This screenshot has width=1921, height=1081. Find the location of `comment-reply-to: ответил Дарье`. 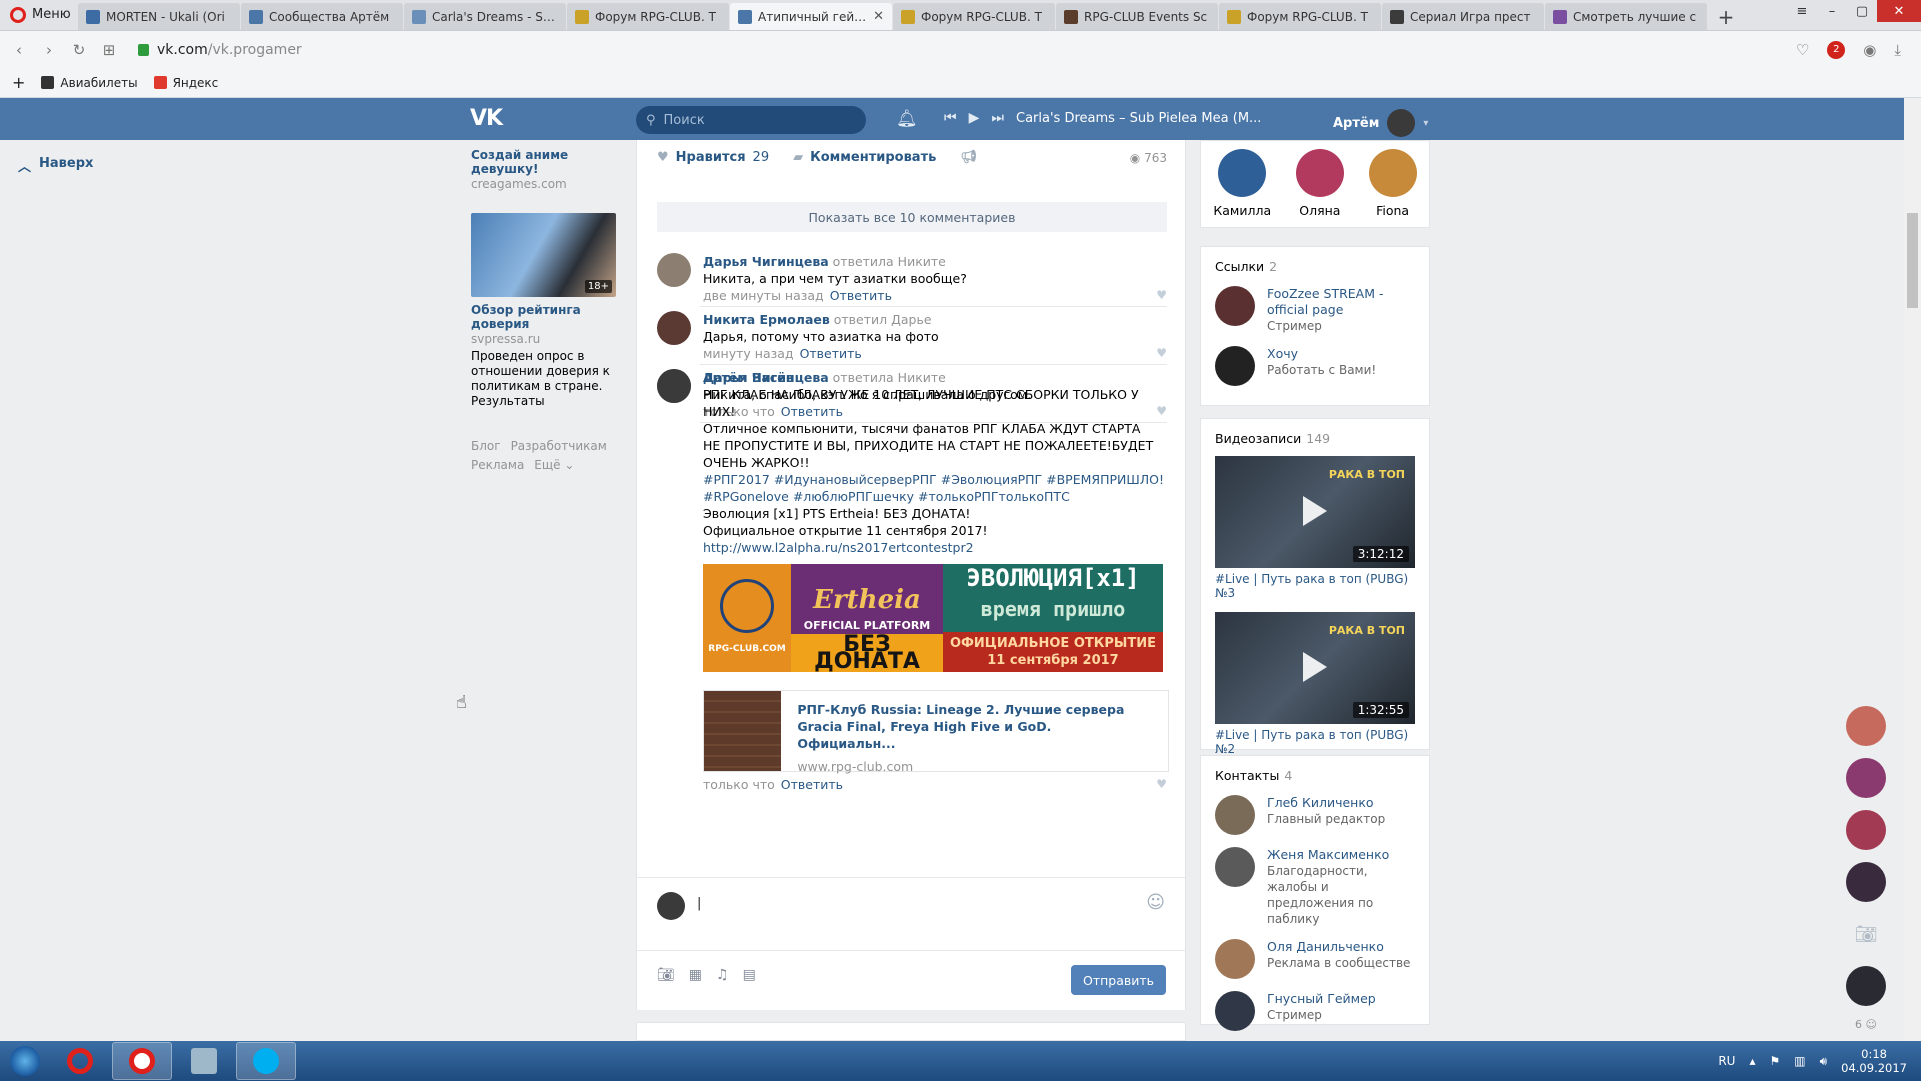

comment-reply-to: ответил Дарье is located at coordinates (883, 319).